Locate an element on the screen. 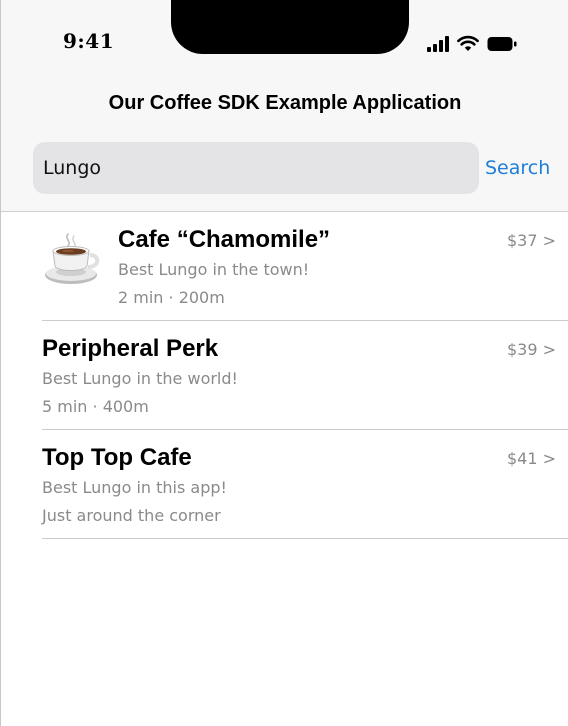 The width and height of the screenshot is (568, 726). cafe-name: Top Top Cafe is located at coordinates (117, 457).